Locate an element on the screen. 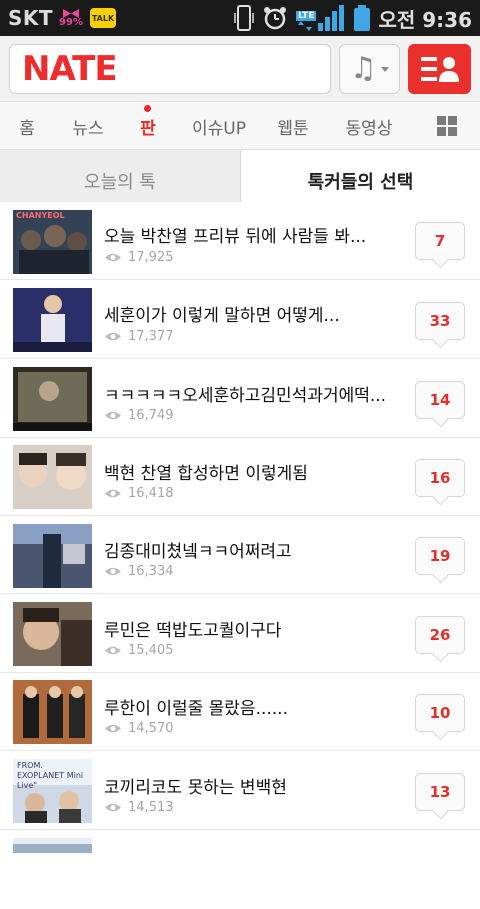 The width and height of the screenshot is (480, 909). battery-widget: 99% is located at coordinates (71, 18).